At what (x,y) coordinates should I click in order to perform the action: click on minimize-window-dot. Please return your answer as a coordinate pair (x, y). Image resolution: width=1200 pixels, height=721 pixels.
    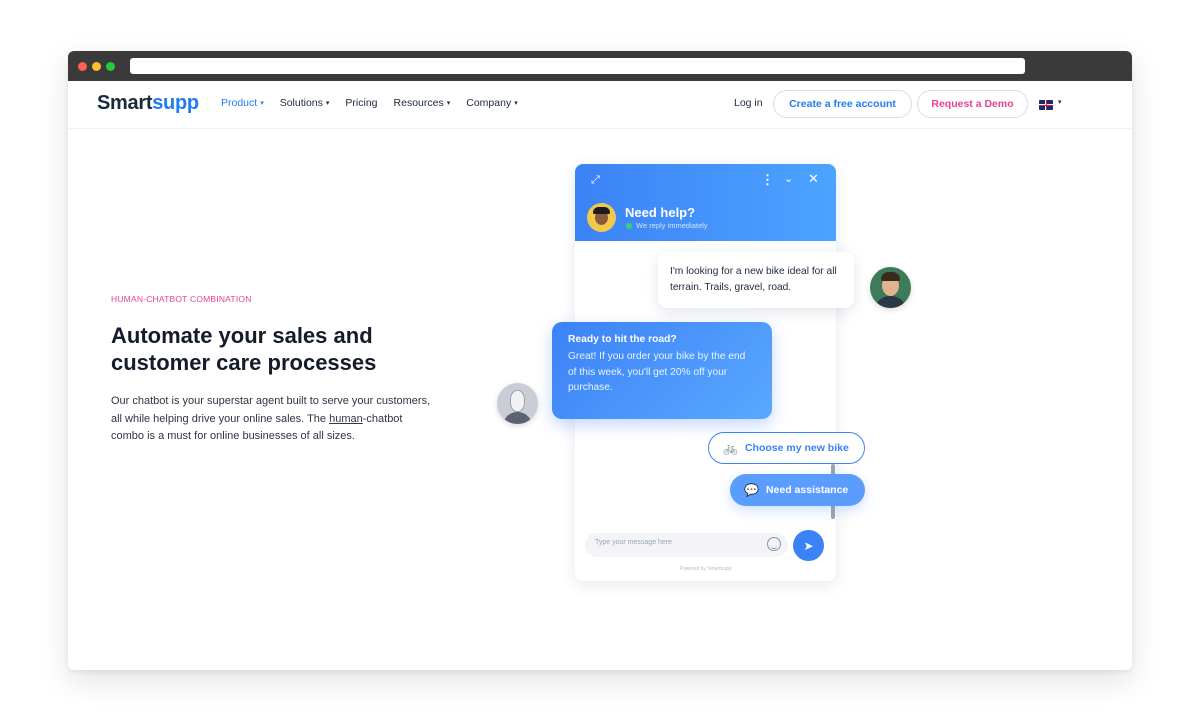
    Looking at the image, I should click on (96, 66).